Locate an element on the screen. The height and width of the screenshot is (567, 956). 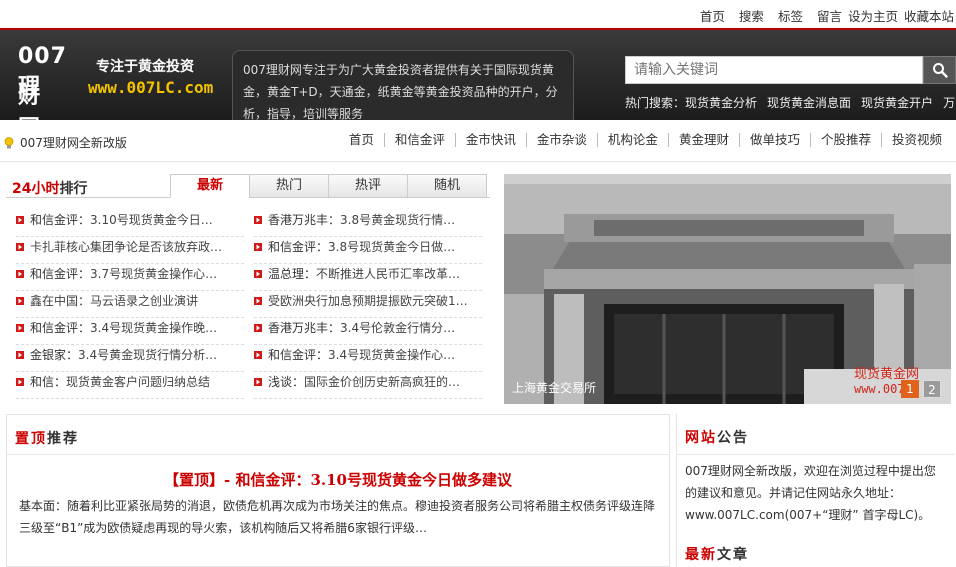
divider is located at coordinates (816, 454).